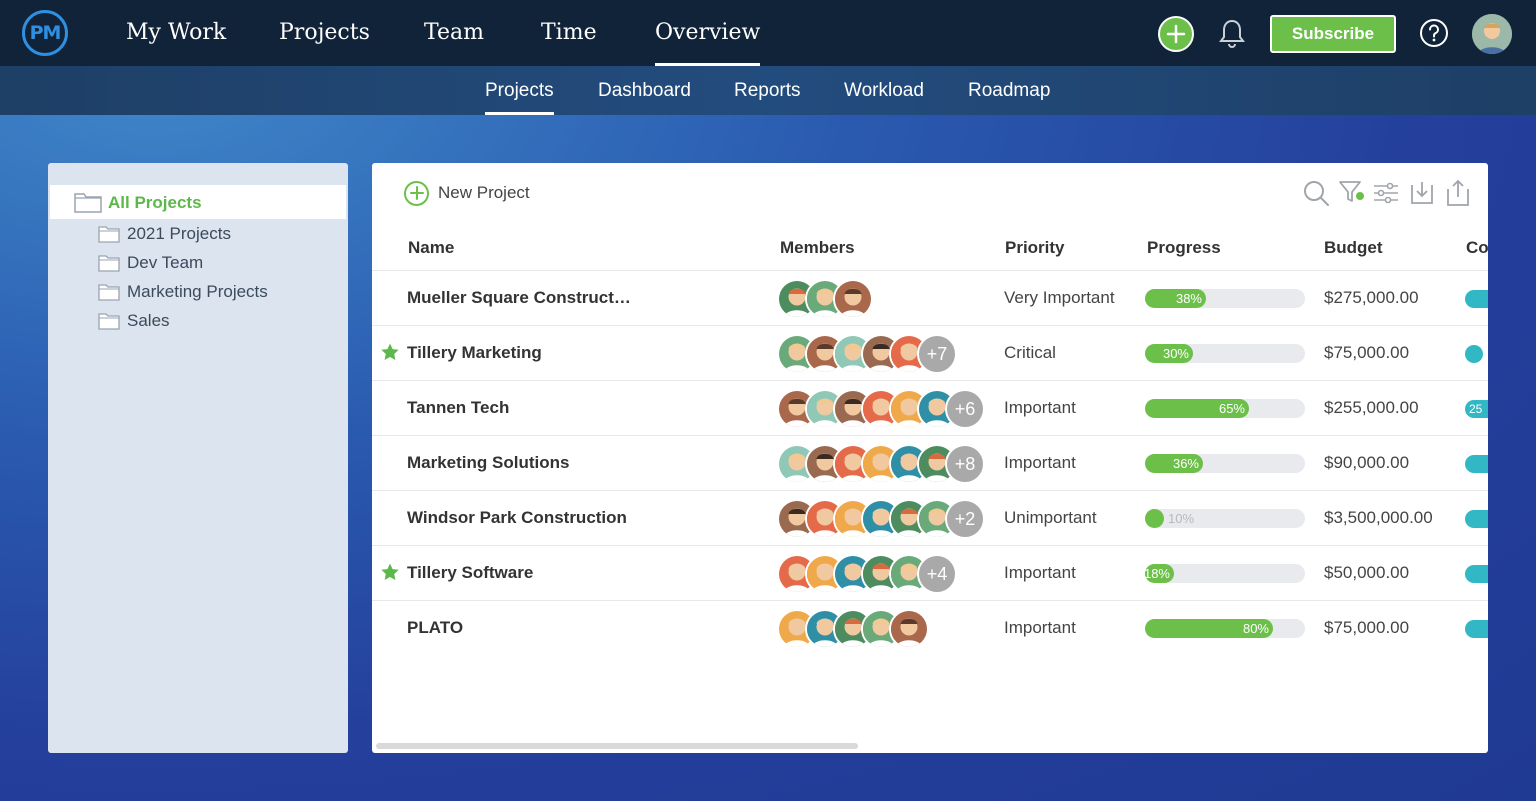 This screenshot has height=801, width=1536. I want to click on new-project-button: New Project, so click(467, 193).